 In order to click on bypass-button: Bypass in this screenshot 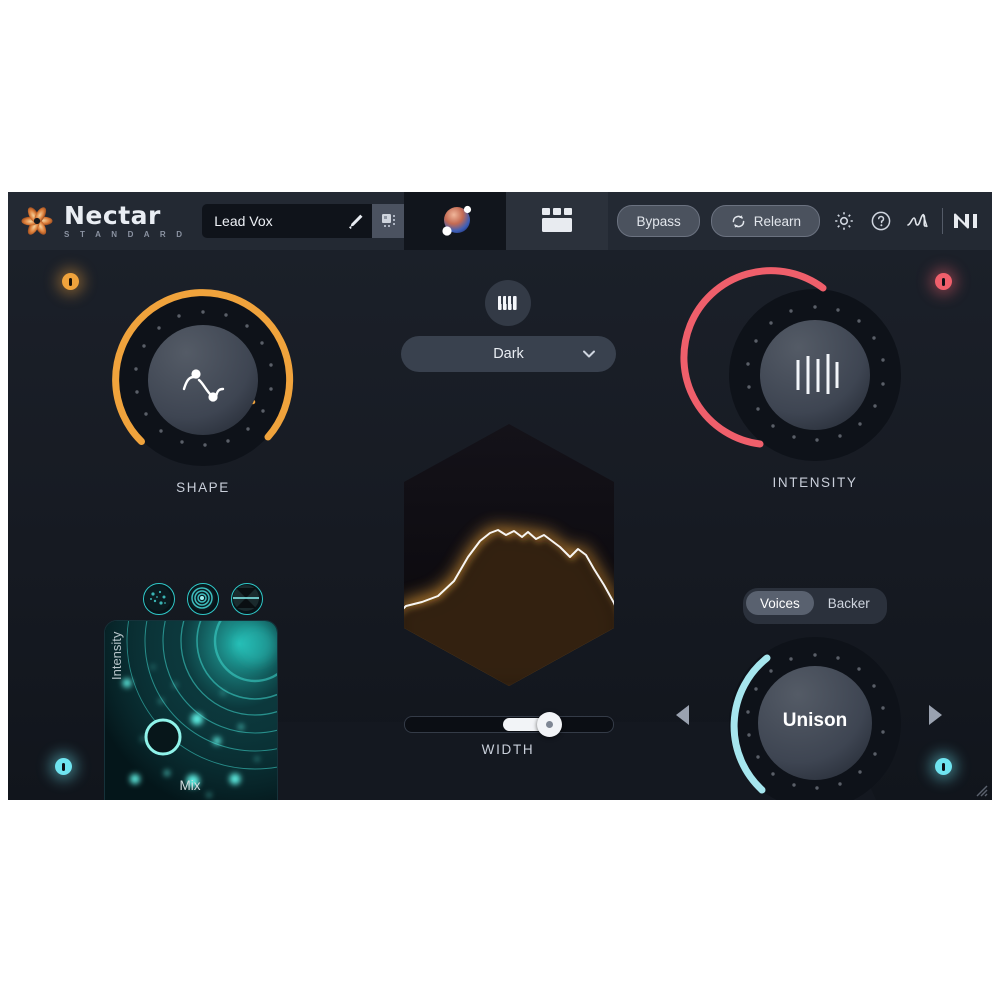, I will do `click(658, 221)`.